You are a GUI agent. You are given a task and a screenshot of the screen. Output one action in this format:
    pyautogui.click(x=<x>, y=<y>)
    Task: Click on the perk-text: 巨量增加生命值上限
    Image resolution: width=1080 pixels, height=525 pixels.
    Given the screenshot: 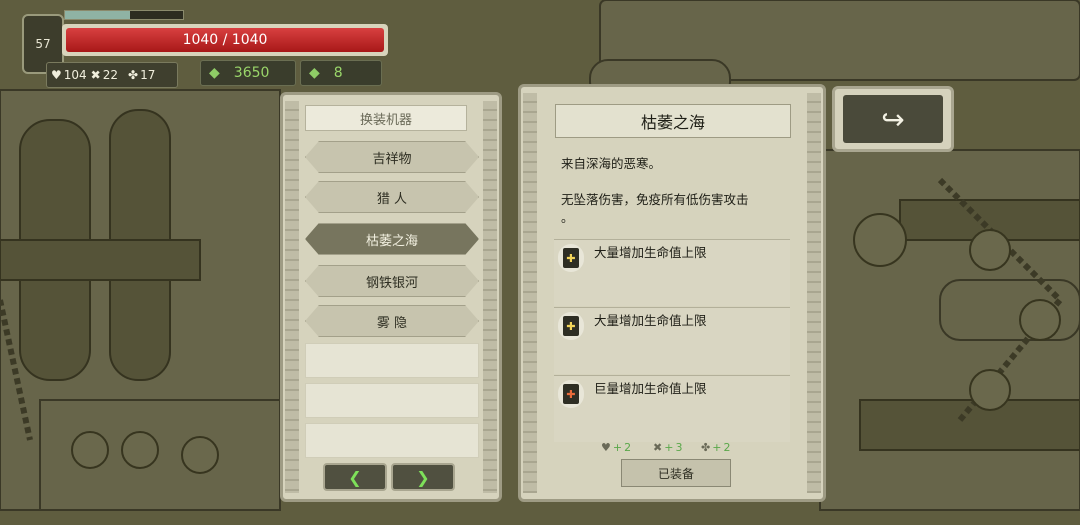 What is the action you would take?
    pyautogui.click(x=650, y=388)
    